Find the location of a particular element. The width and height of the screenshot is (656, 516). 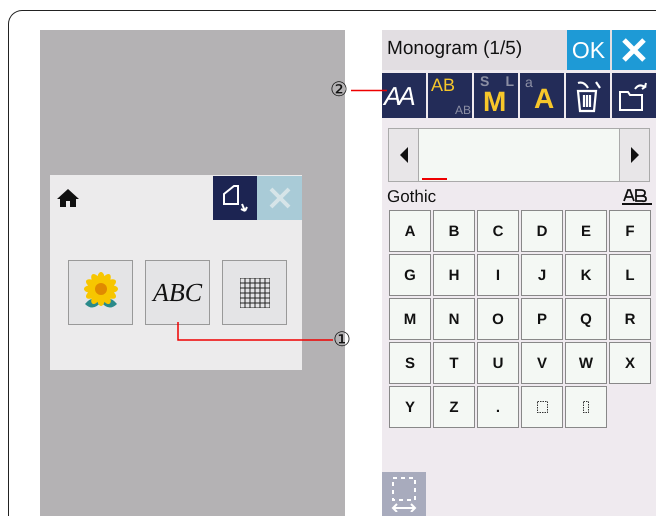

letter-key: W is located at coordinates (586, 363).